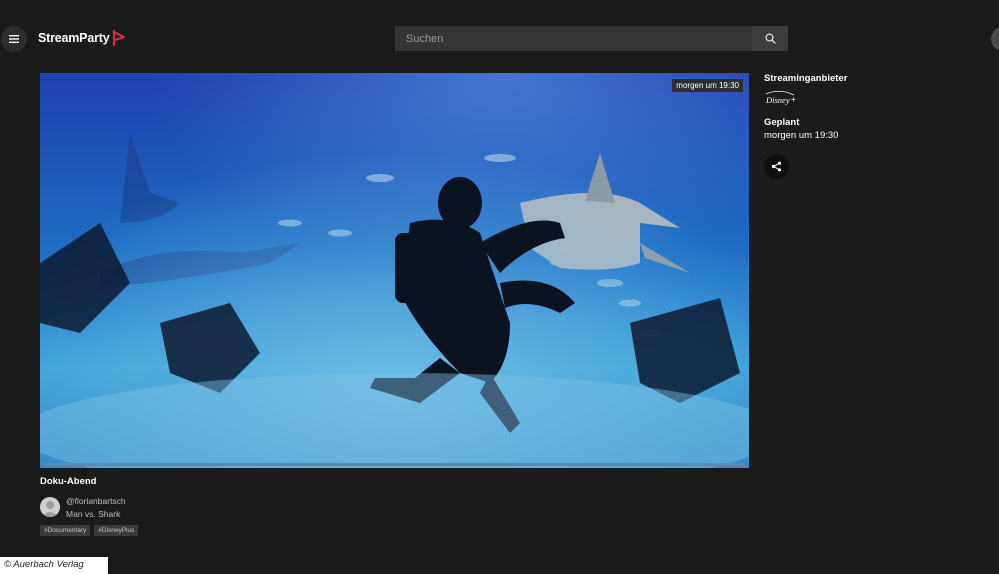 This screenshot has height=574, width=999. I want to click on user-avatar, so click(995, 39).